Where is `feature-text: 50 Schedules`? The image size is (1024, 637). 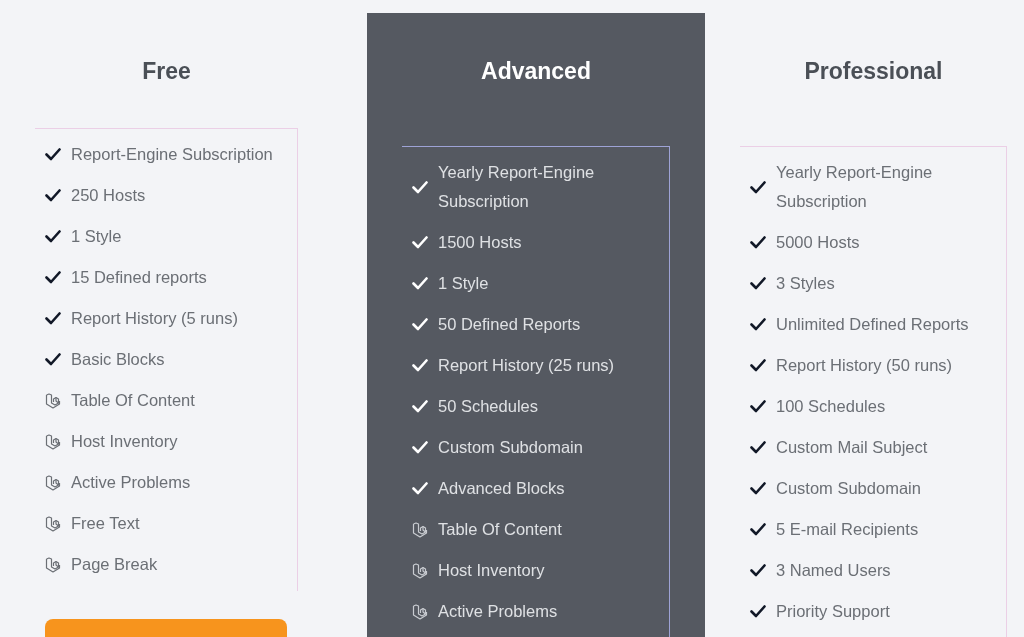
feature-text: 50 Schedules is located at coordinates (488, 406).